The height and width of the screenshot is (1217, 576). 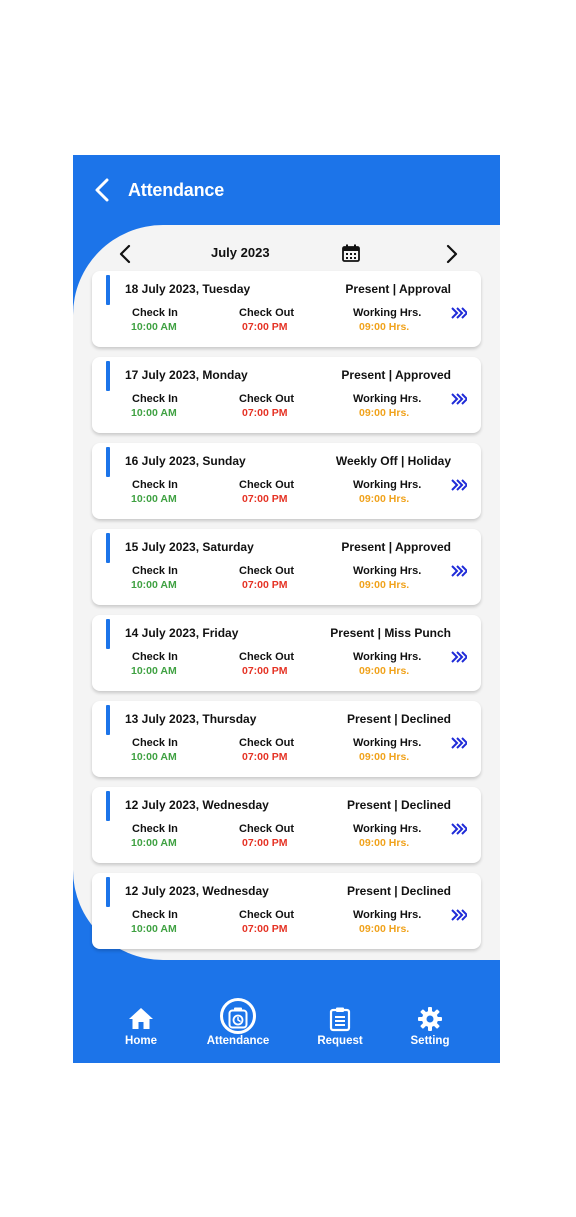 What do you see at coordinates (340, 1019) in the screenshot?
I see `clipboard-icon` at bounding box center [340, 1019].